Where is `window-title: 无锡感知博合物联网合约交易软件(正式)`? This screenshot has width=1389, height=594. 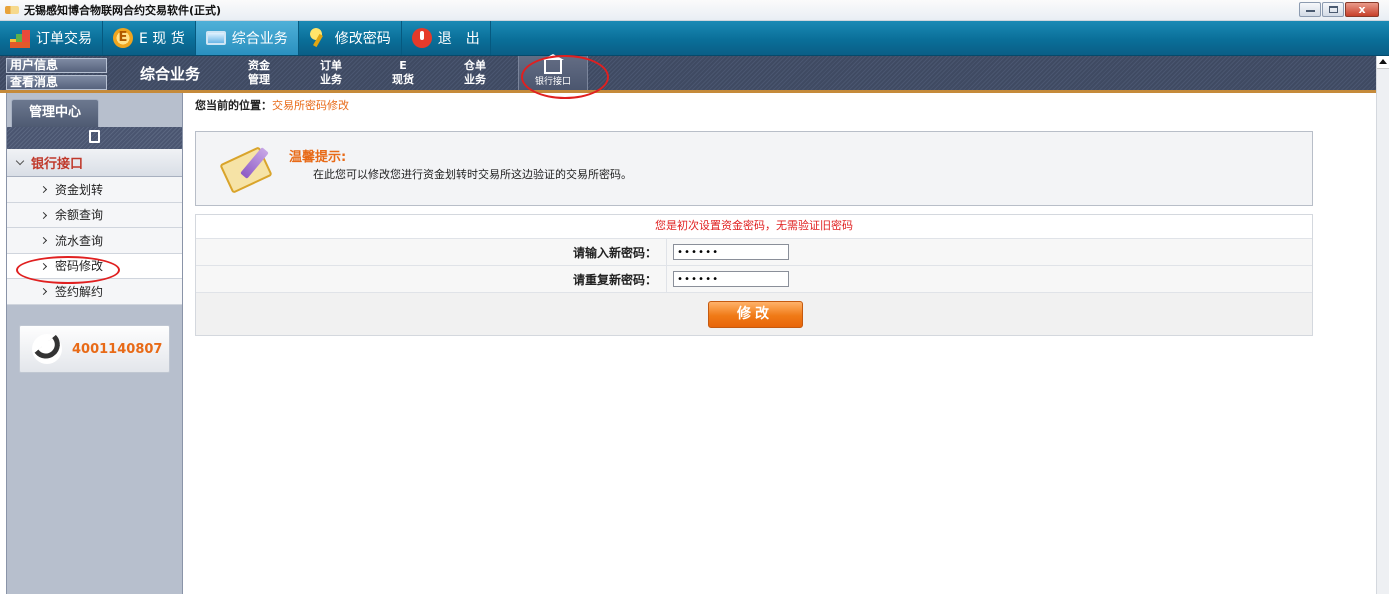 window-title: 无锡感知博合物联网合约交易软件(正式) is located at coordinates (123, 10).